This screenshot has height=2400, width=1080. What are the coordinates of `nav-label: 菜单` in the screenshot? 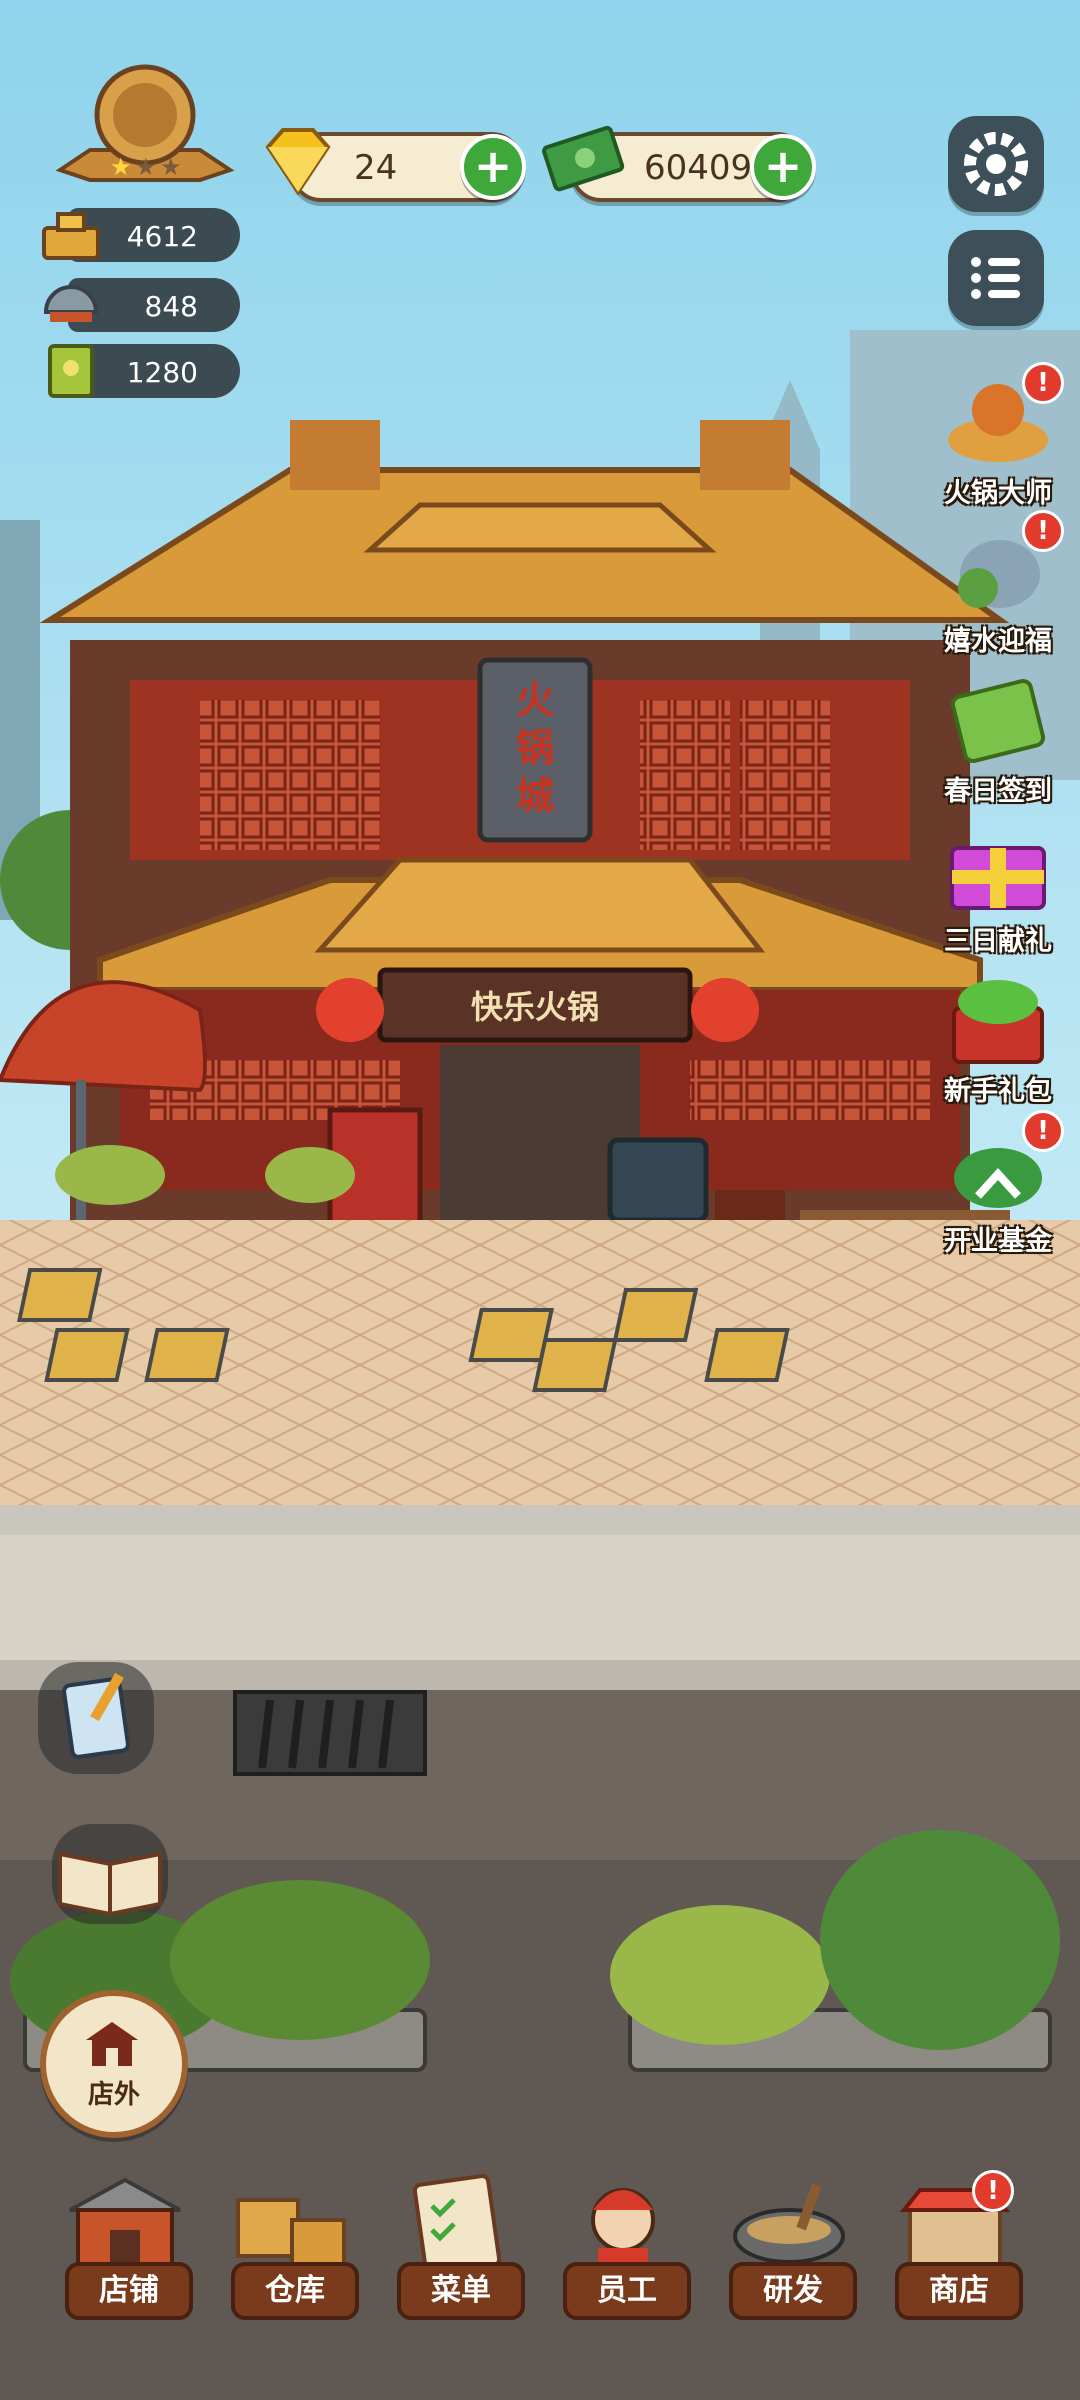 It's located at (461, 2291).